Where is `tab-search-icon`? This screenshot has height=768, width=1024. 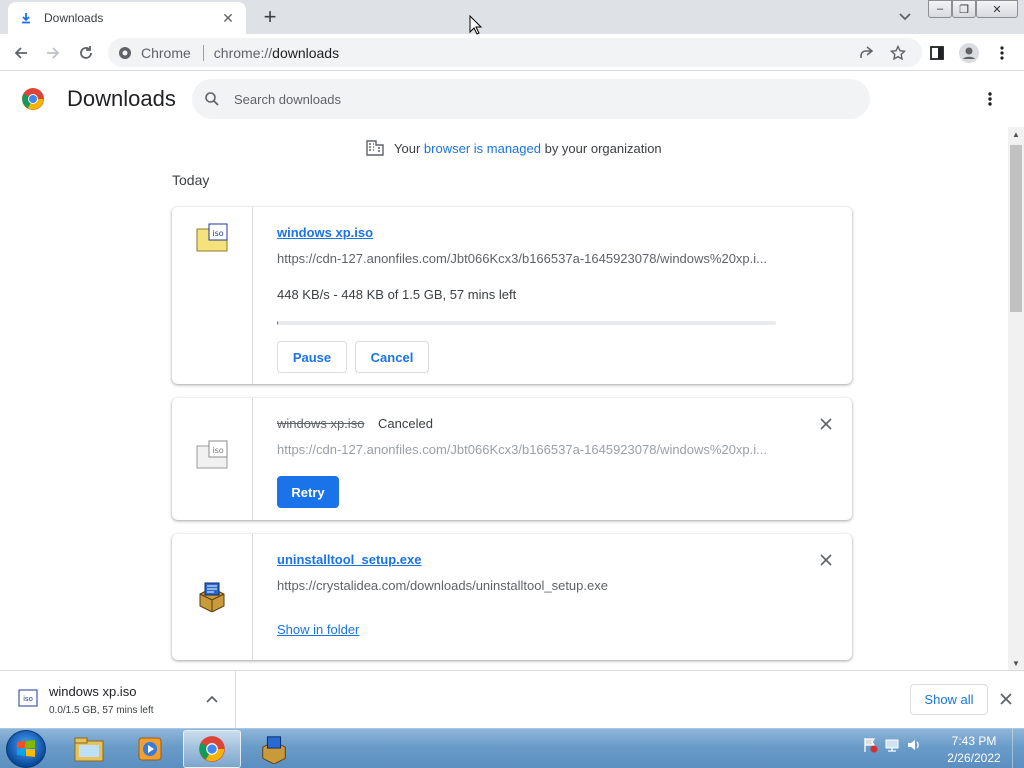 tab-search-icon is located at coordinates (905, 17).